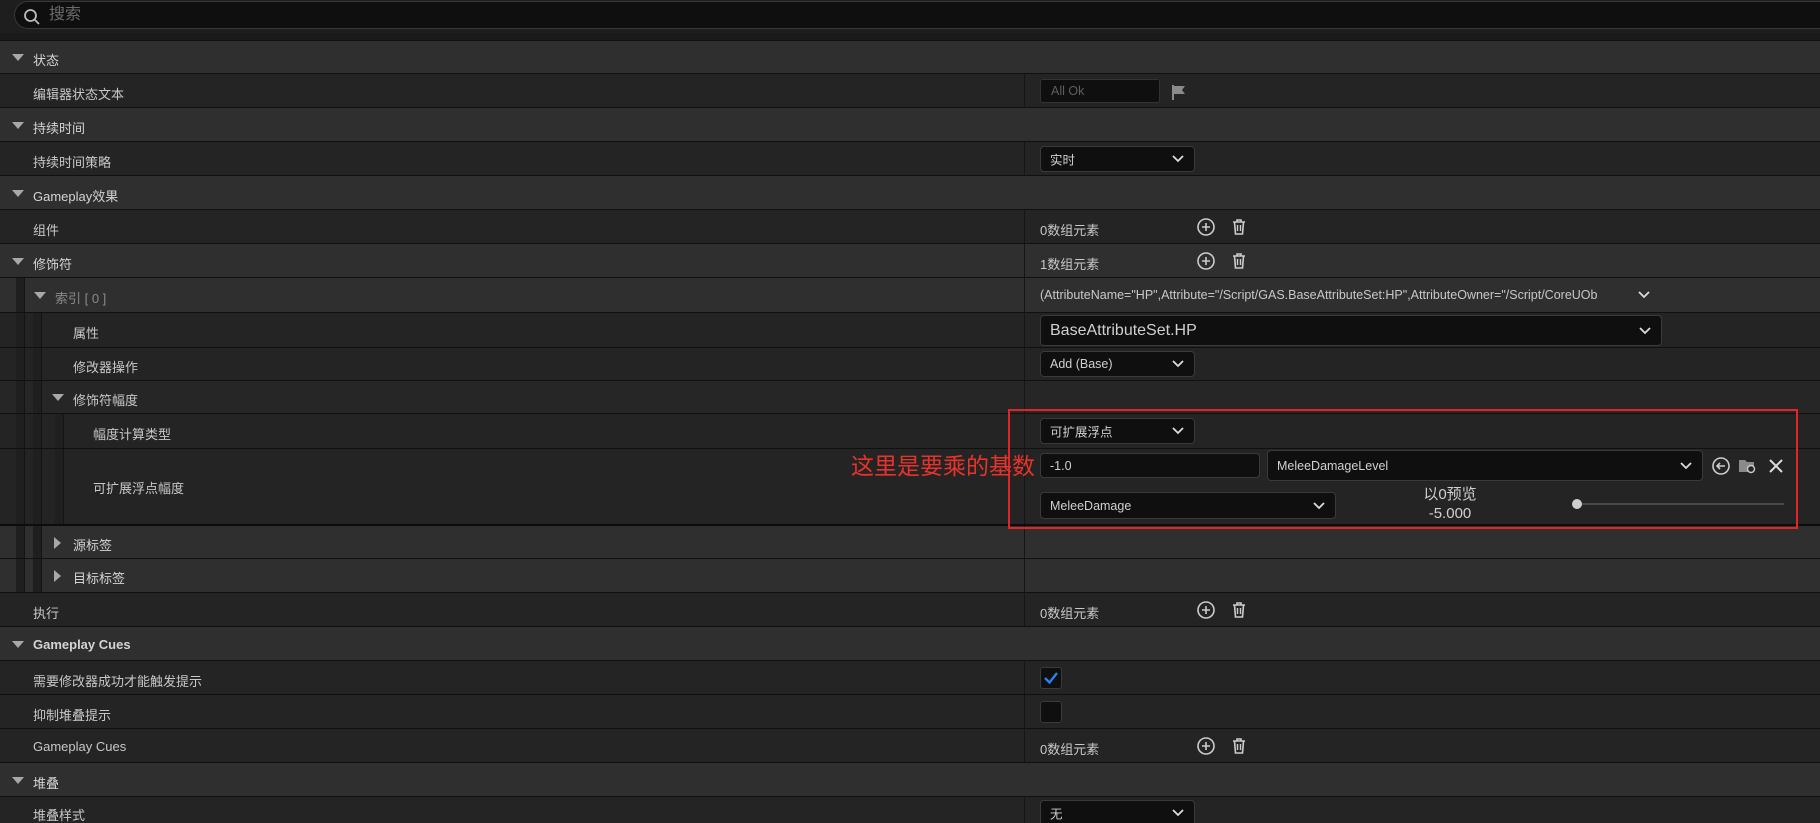 This screenshot has width=1820, height=823. Describe the element at coordinates (76, 196) in the screenshot. I see `category-label: Gameplay效果` at that location.